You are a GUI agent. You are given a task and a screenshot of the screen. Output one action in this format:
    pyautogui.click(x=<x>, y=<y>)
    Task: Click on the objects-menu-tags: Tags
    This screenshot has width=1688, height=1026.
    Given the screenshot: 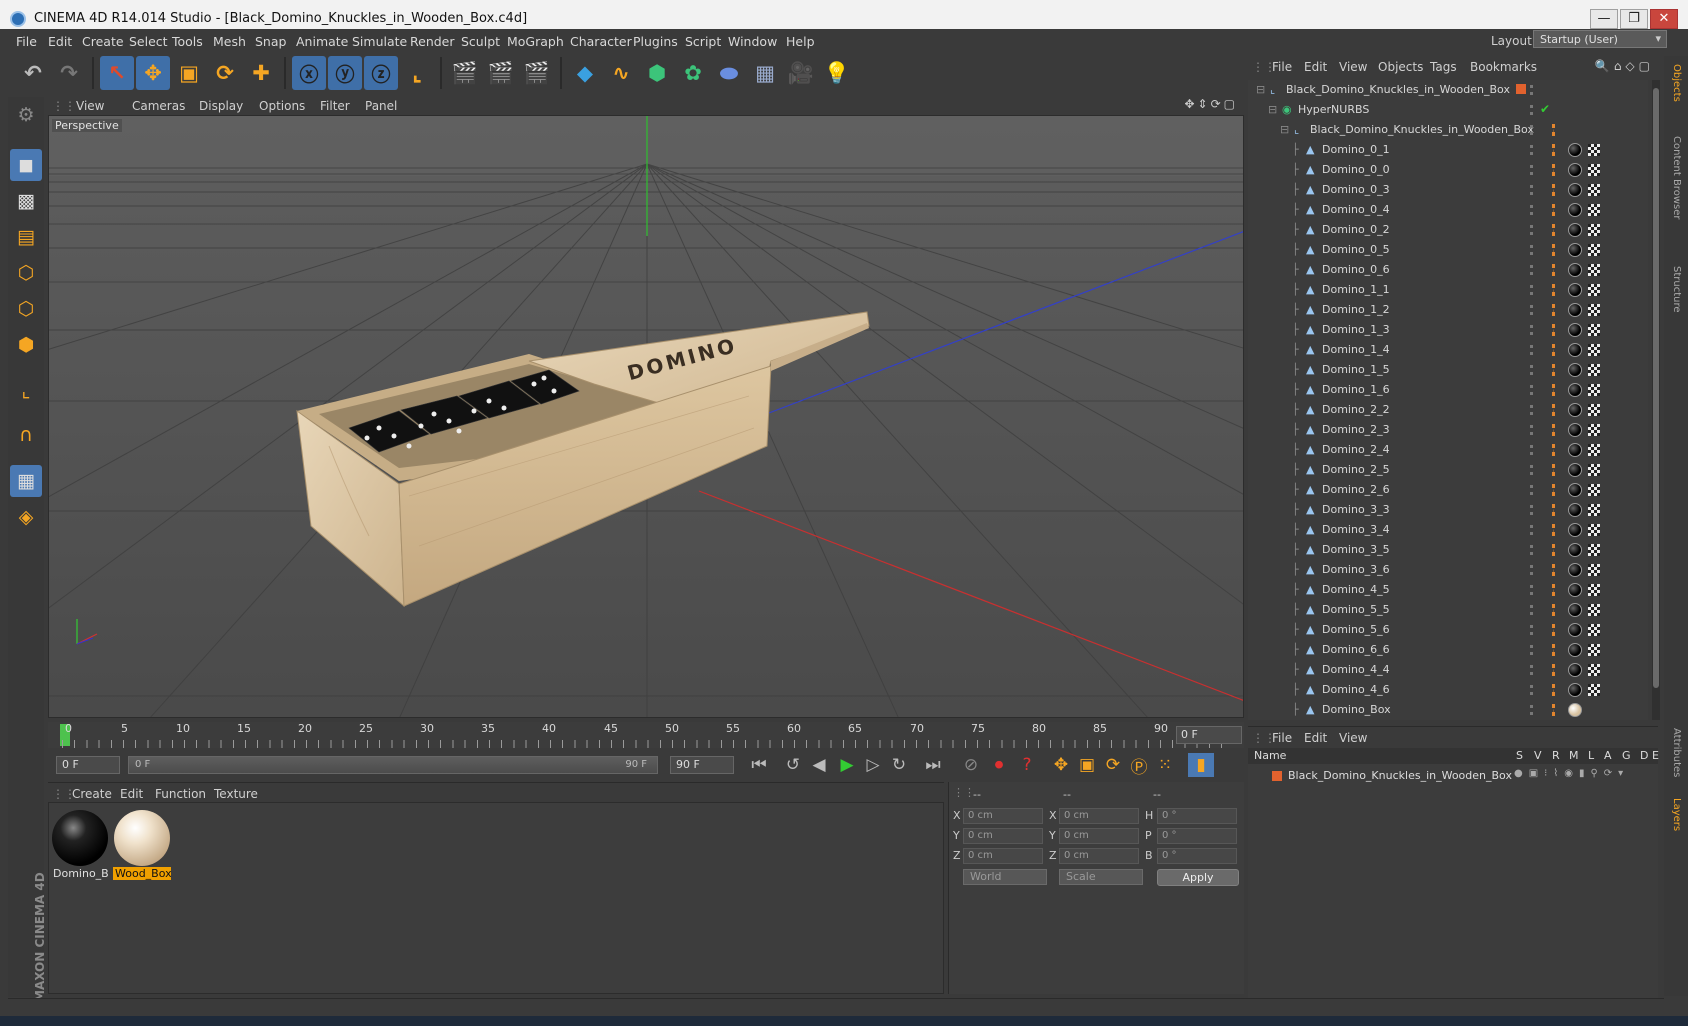 What is the action you would take?
    pyautogui.click(x=1443, y=67)
    